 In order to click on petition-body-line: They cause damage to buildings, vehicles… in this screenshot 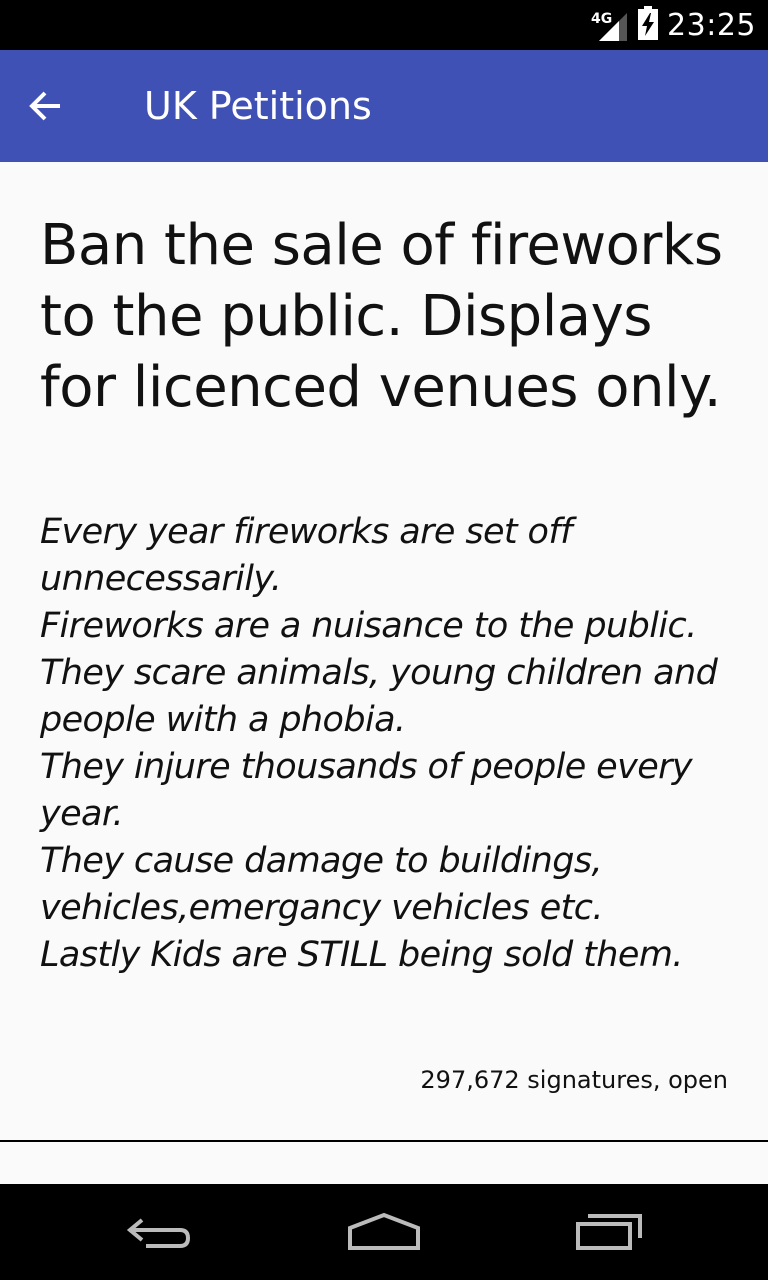, I will do `click(322, 884)`.